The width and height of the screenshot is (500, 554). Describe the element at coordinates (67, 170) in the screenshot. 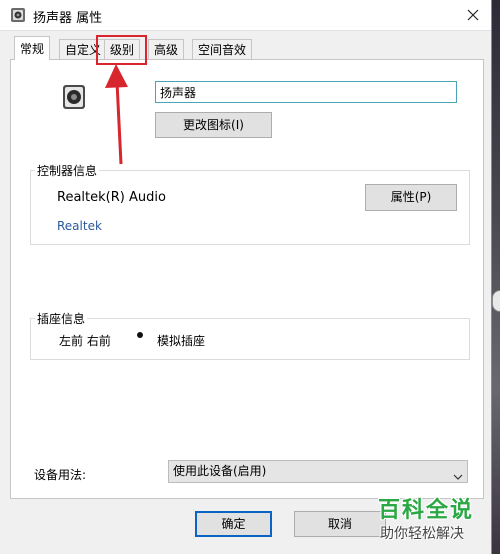

I see `controller-info-title: 控制器信息` at that location.